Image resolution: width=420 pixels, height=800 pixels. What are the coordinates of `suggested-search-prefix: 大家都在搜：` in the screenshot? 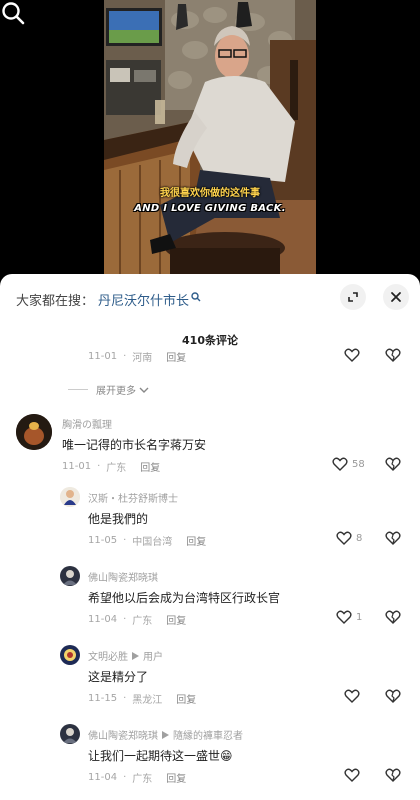 It's located at (55, 301).